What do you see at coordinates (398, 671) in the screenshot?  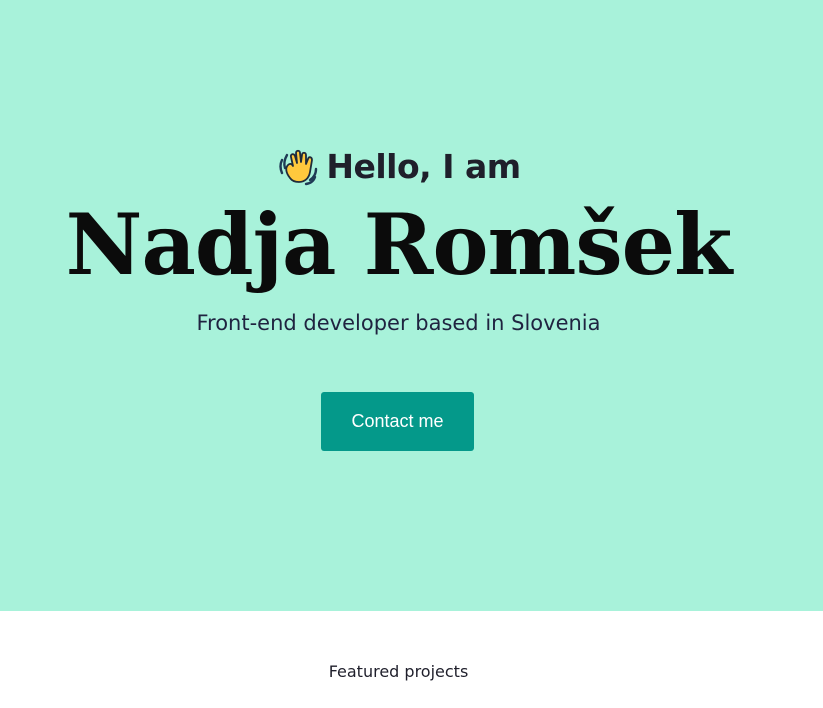 I see `featured-projects-heading: Featured projects` at bounding box center [398, 671].